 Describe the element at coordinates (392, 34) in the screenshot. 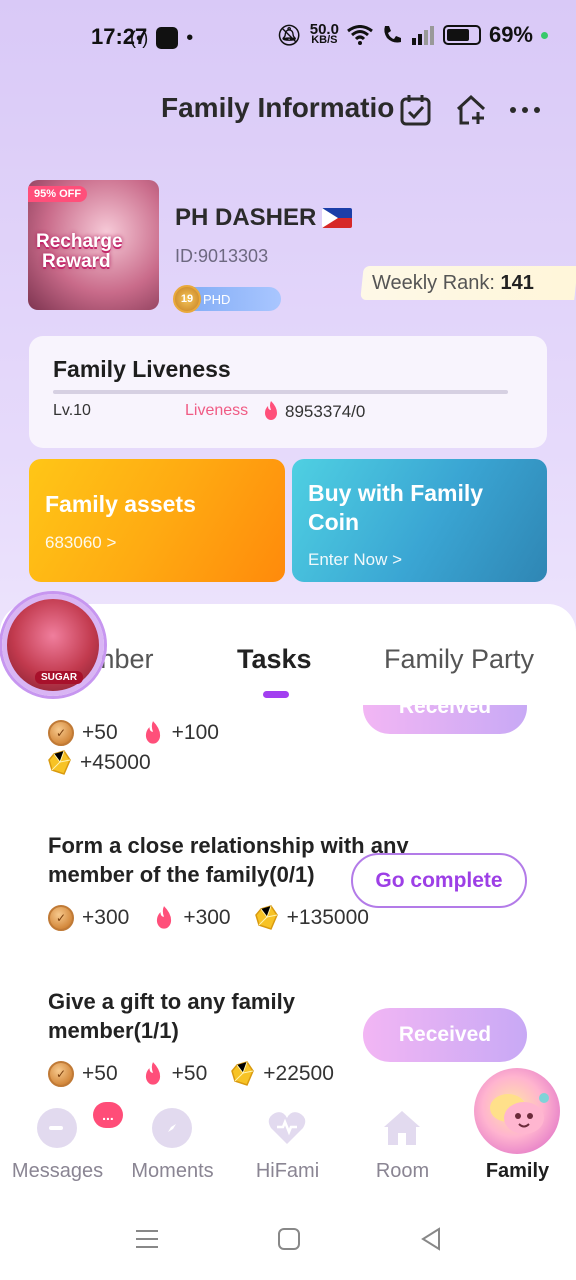

I see `call-icon` at that location.